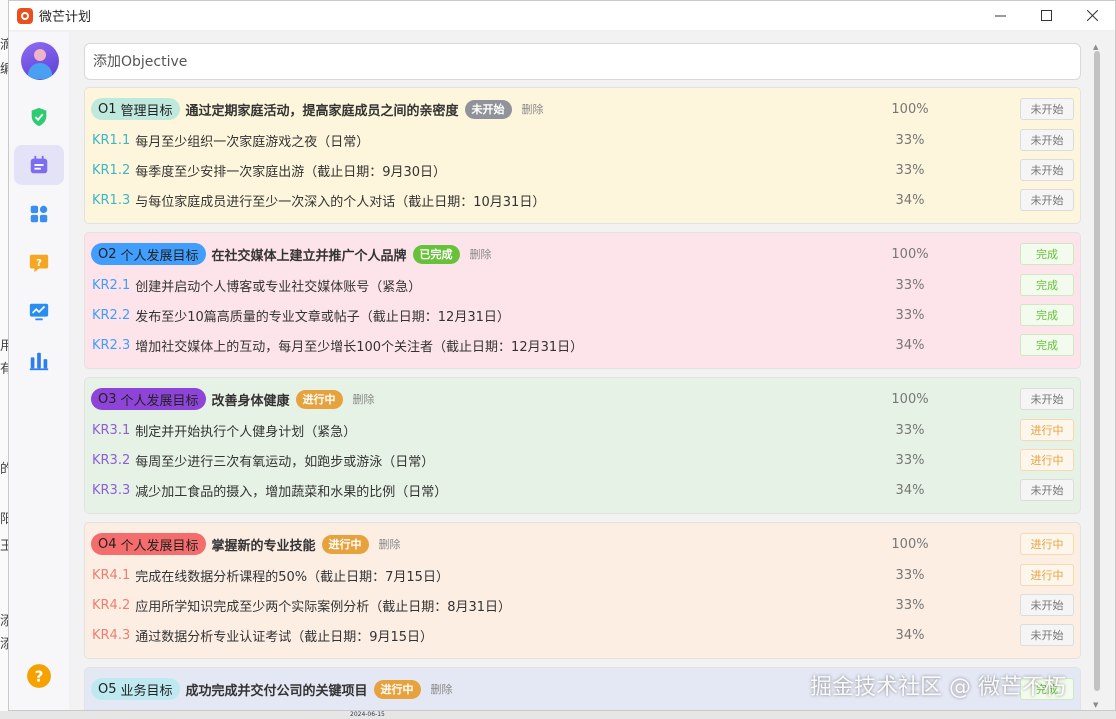 The height and width of the screenshot is (719, 1116). I want to click on kr-text: 每周至少进行三次有氧运动，如跑步或游泳（日常）, so click(285, 462).